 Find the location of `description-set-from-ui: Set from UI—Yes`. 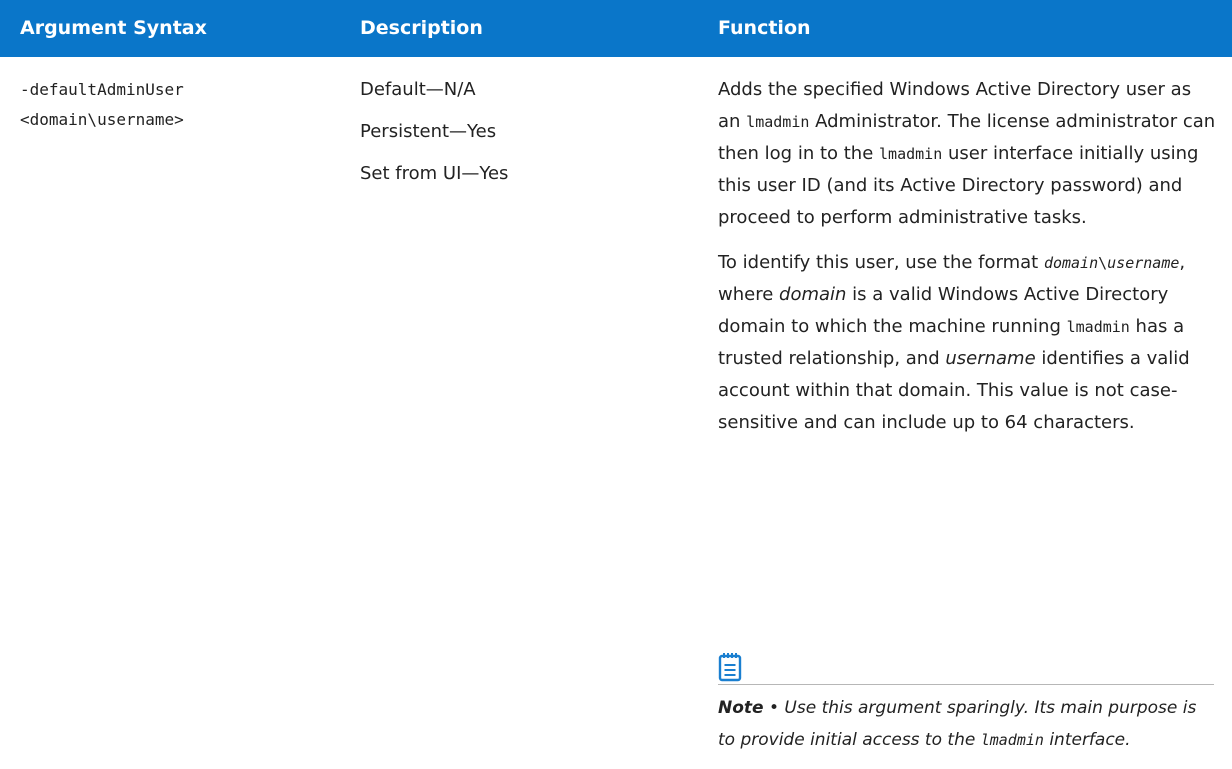

description-set-from-ui: Set from UI—Yes is located at coordinates (434, 173).